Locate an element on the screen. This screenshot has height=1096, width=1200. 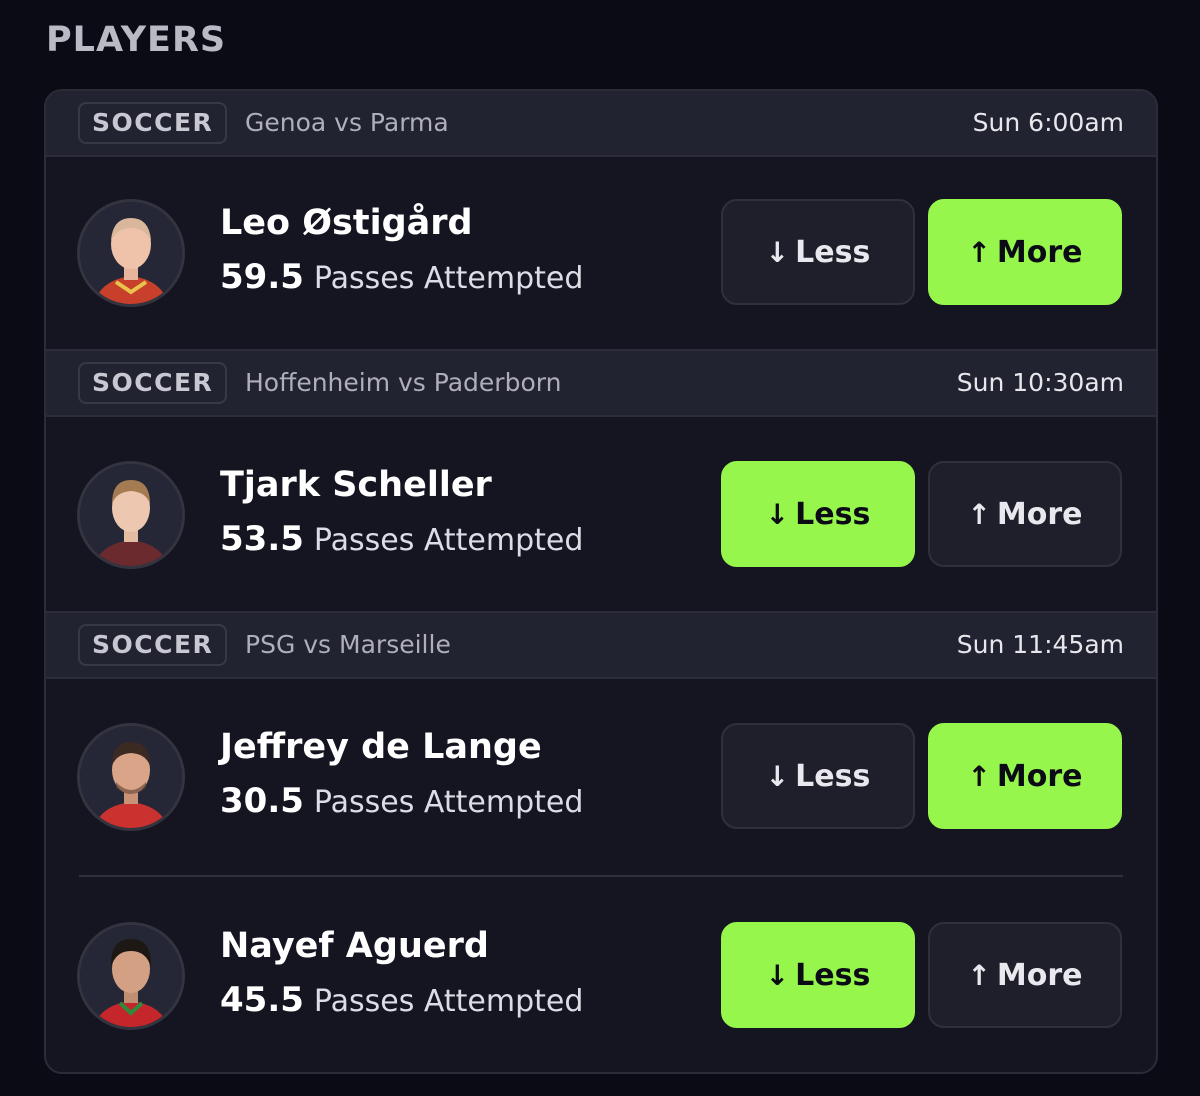
player-name: Tjark Scheller is located at coordinates (356, 485).